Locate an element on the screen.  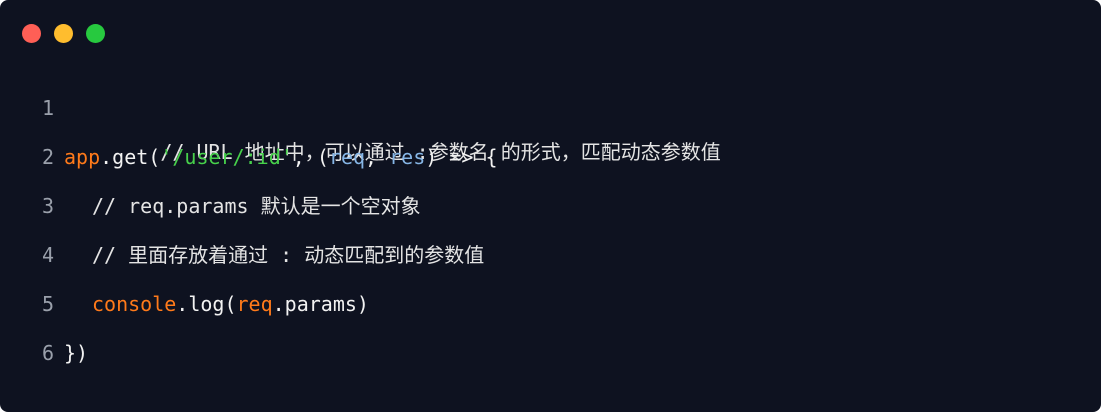
punctuation: , ( is located at coordinates (310, 157).